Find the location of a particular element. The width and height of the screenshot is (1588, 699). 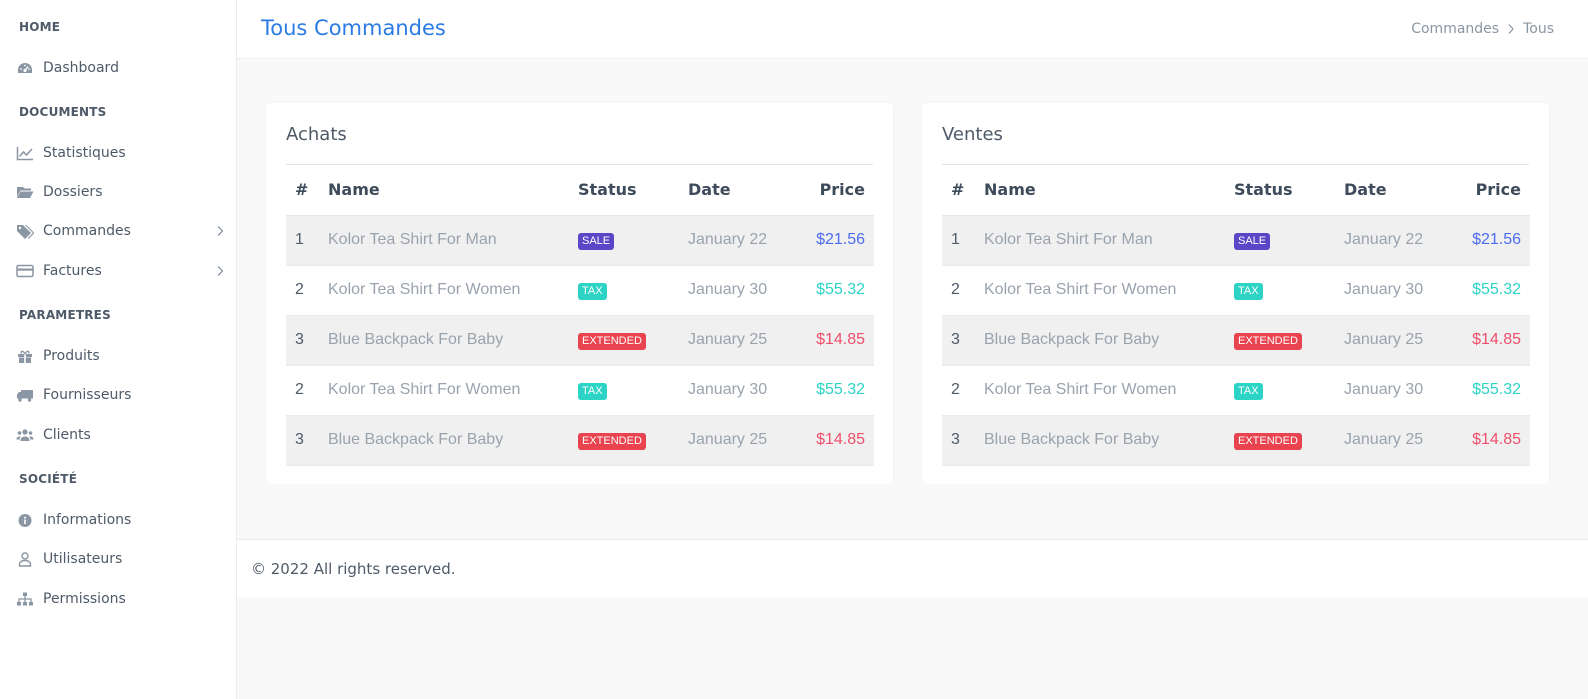

sidebar-item-factures: Factures is located at coordinates (118, 271).